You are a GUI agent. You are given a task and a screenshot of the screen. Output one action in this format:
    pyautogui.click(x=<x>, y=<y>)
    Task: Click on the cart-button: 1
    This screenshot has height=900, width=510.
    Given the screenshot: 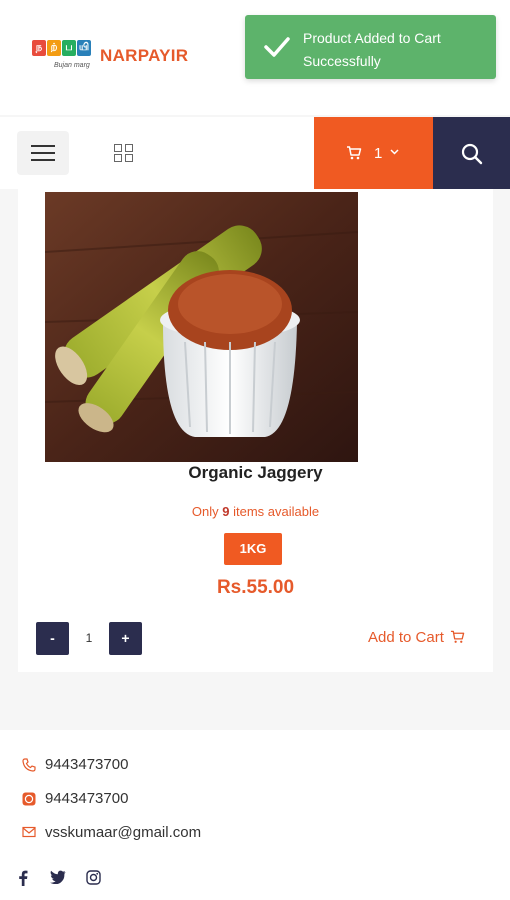 What is the action you would take?
    pyautogui.click(x=373, y=153)
    